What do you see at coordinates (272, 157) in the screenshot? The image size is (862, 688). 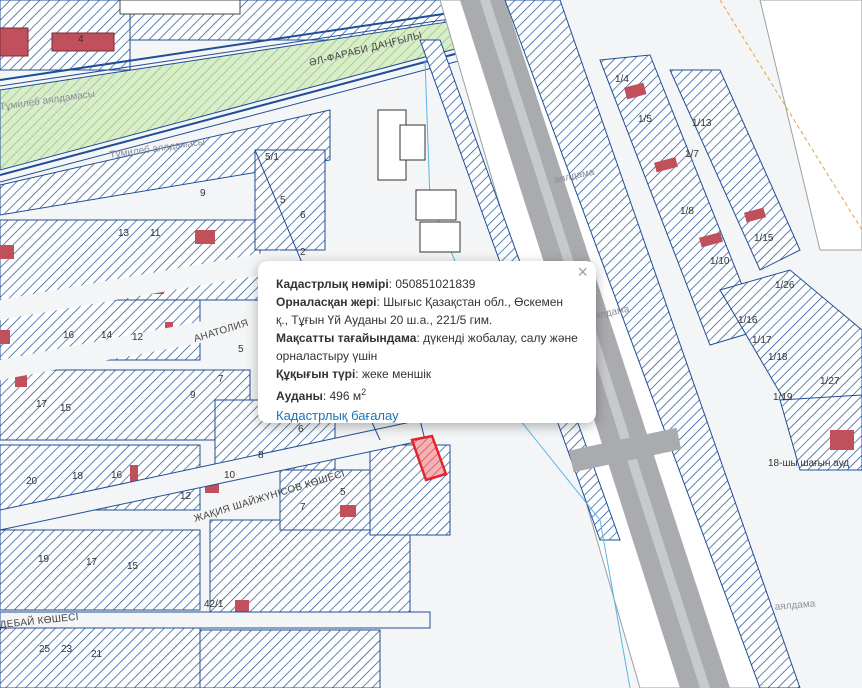 I see `parcel-number-label: 5/1` at bounding box center [272, 157].